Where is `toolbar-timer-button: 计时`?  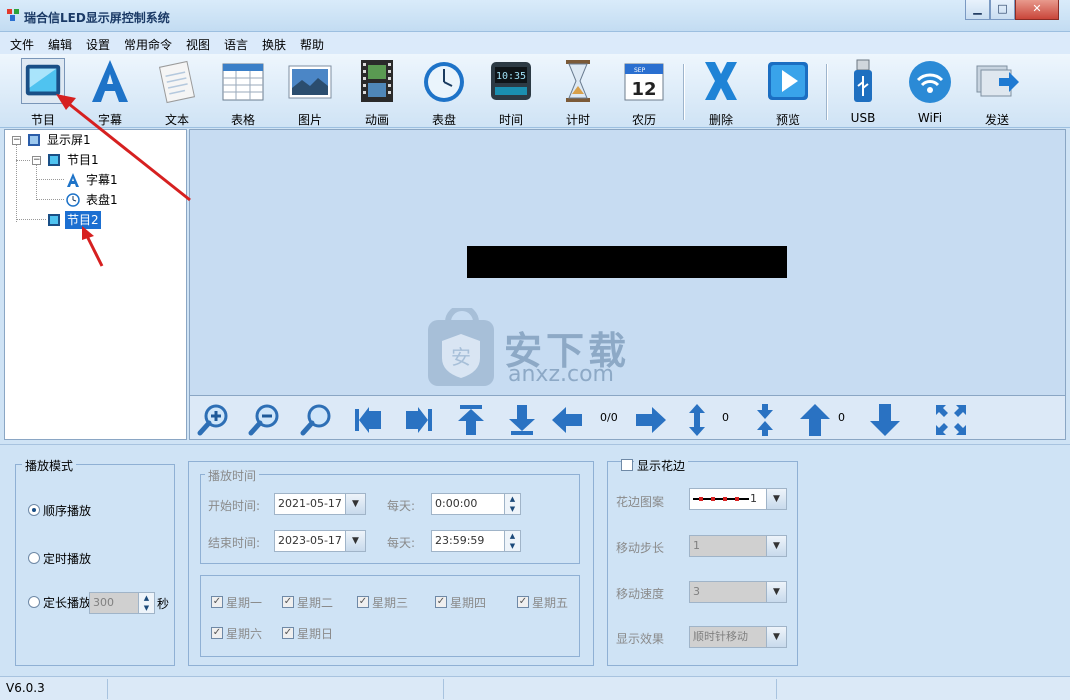 toolbar-timer-button: 计时 is located at coordinates (578, 91).